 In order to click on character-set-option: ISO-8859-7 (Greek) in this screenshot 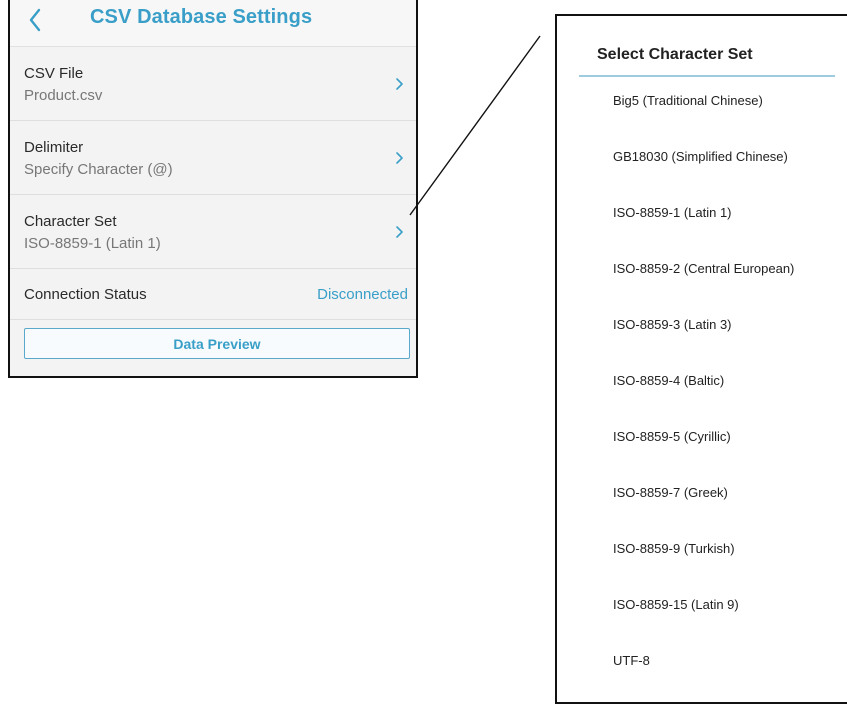, I will do `click(670, 492)`.